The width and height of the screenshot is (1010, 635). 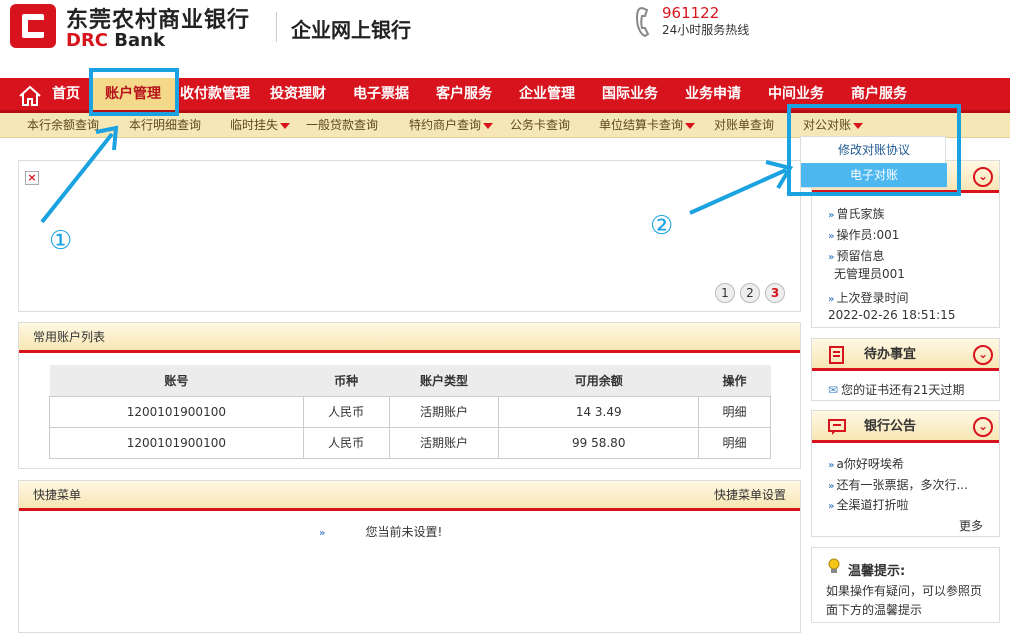 I want to click on last-login-label: » 上次登录时间, so click(x=868, y=297).